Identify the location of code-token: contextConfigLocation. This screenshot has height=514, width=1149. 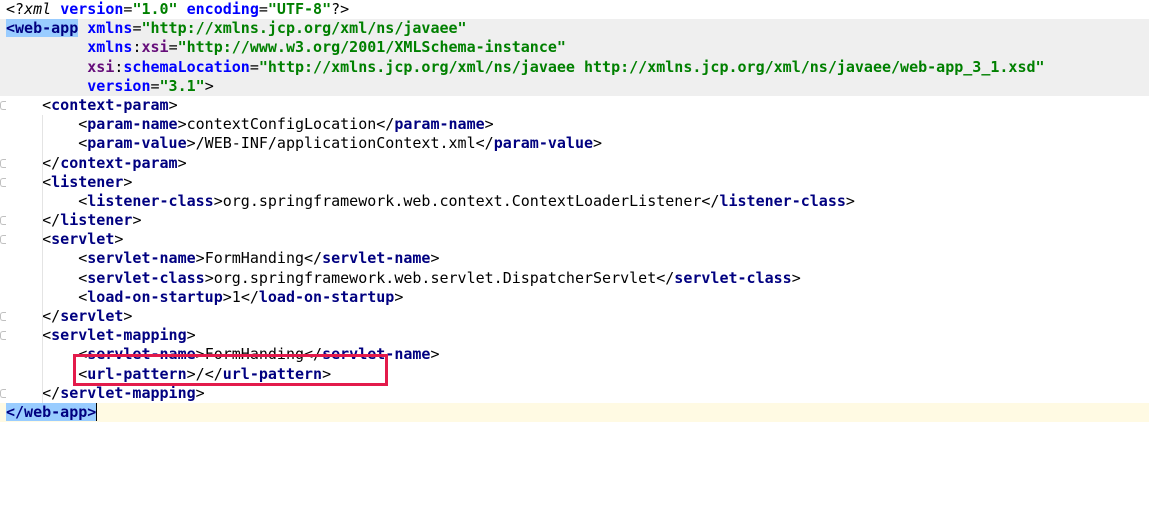
(281, 124).